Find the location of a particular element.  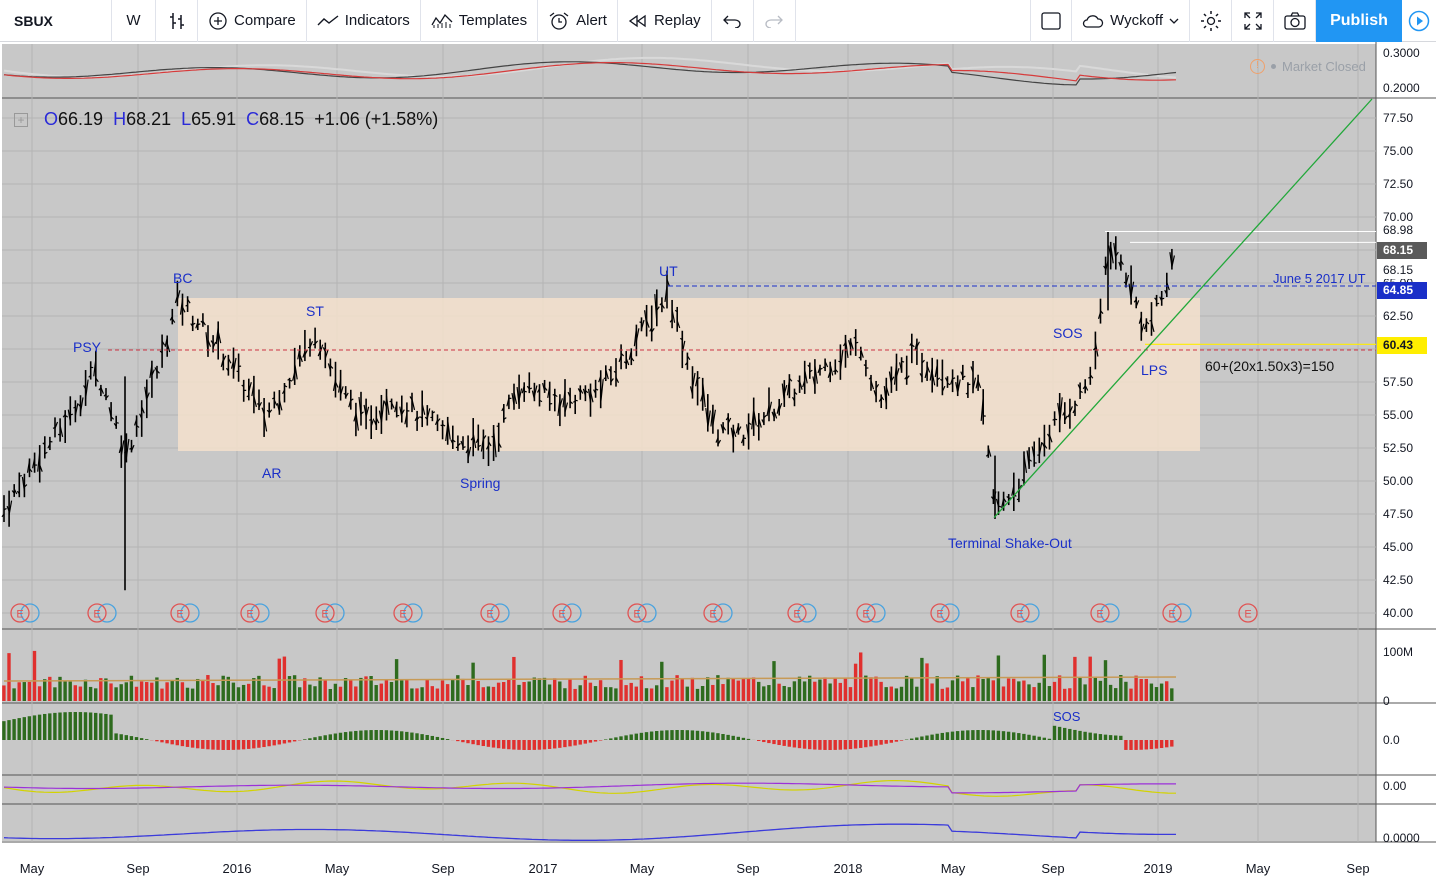

pane3-axis-label: 0.0 is located at coordinates (1391, 740).